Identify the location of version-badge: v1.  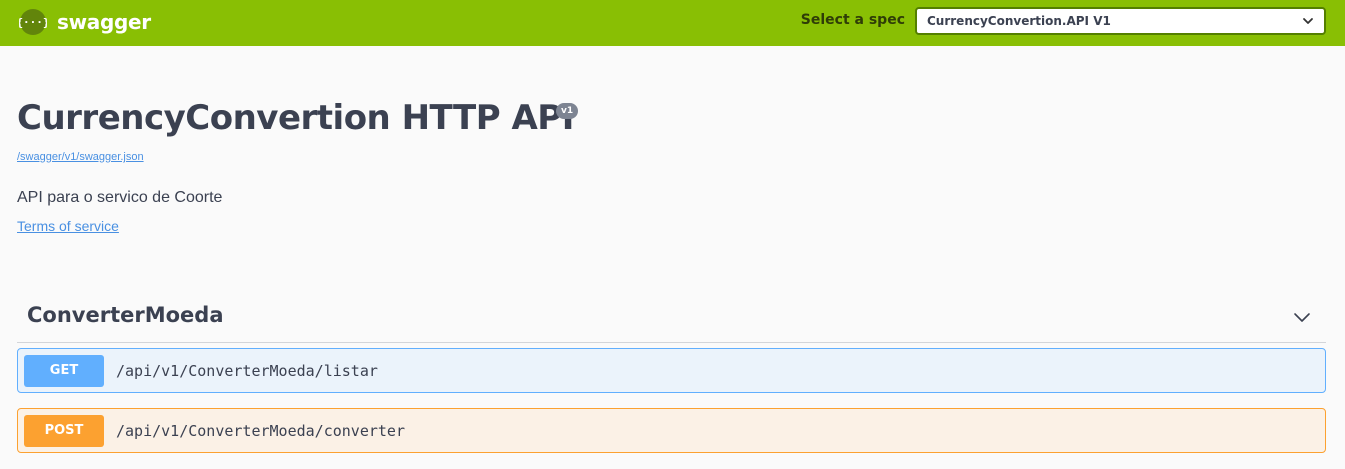
(567, 111).